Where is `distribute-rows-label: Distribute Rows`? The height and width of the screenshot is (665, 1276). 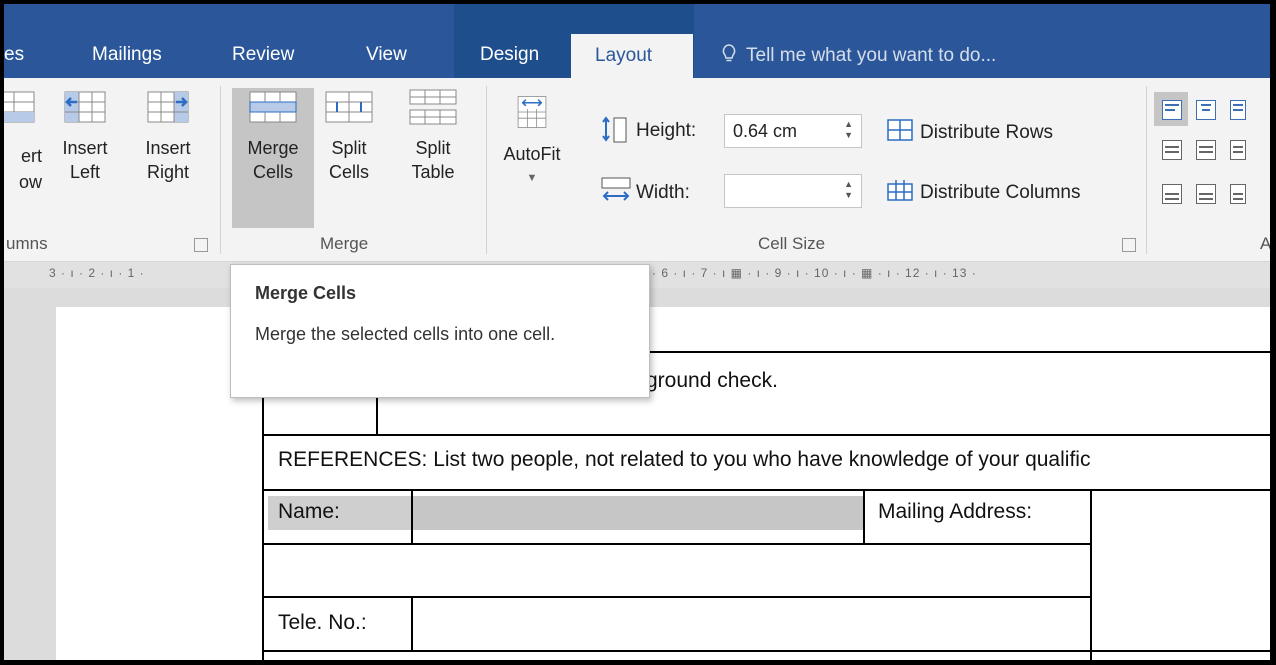
distribute-rows-label: Distribute Rows is located at coordinates (987, 132).